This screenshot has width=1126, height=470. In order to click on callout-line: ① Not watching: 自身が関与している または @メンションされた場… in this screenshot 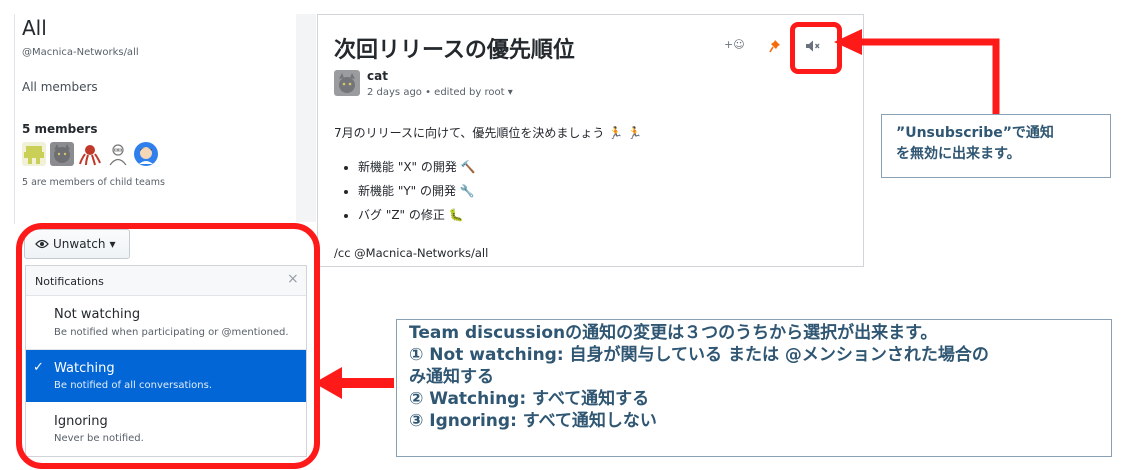, I will do `click(699, 355)`.